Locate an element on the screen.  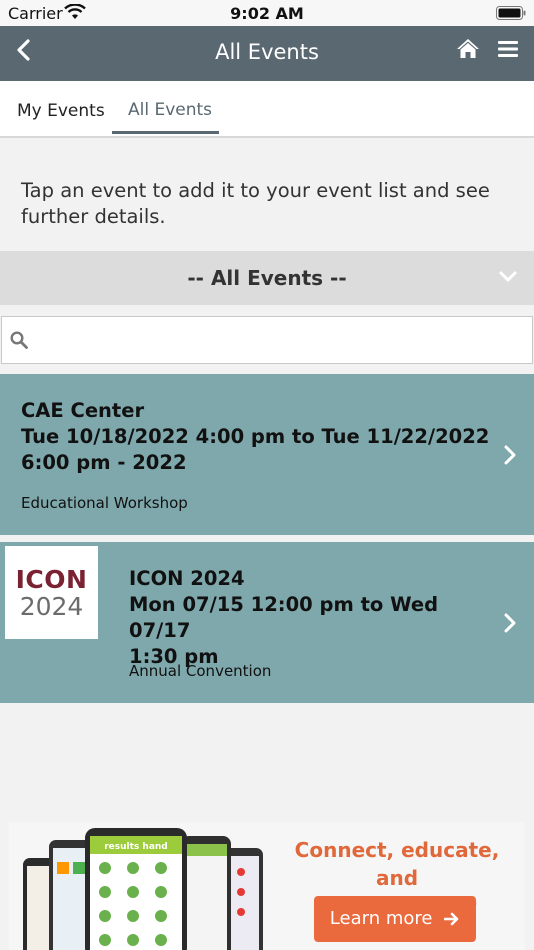
tab-all-events: All Events is located at coordinates (170, 110).